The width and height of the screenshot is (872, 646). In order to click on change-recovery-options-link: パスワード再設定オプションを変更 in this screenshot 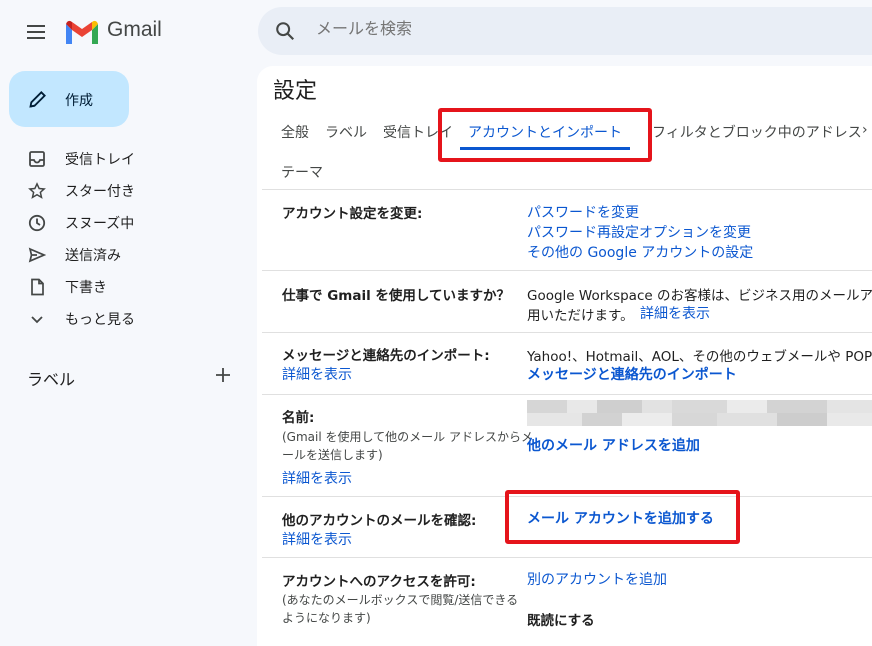, I will do `click(639, 232)`.